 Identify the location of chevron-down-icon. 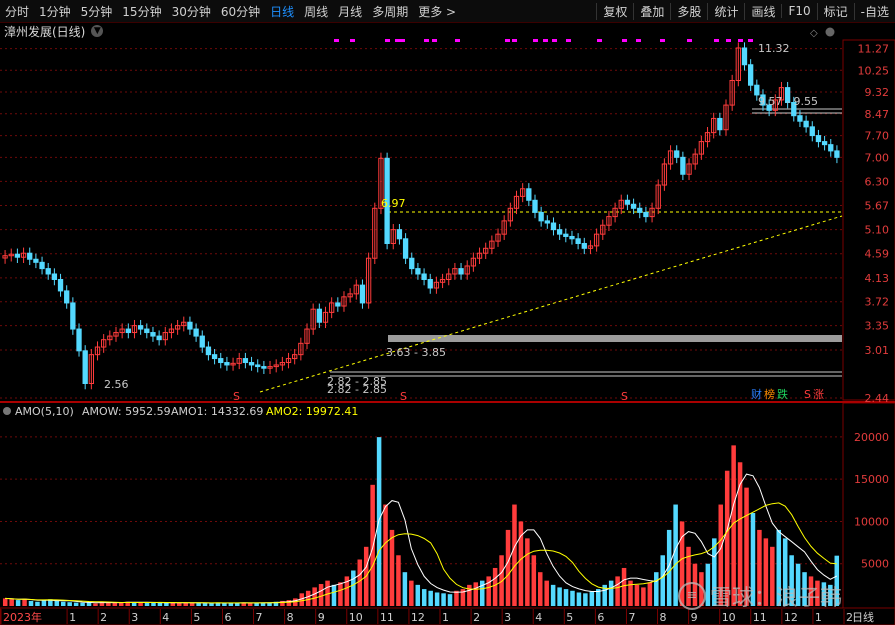
(830, 32).